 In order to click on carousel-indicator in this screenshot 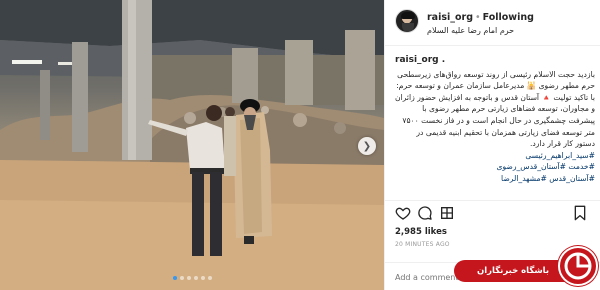, I will do `click(192, 278)`.